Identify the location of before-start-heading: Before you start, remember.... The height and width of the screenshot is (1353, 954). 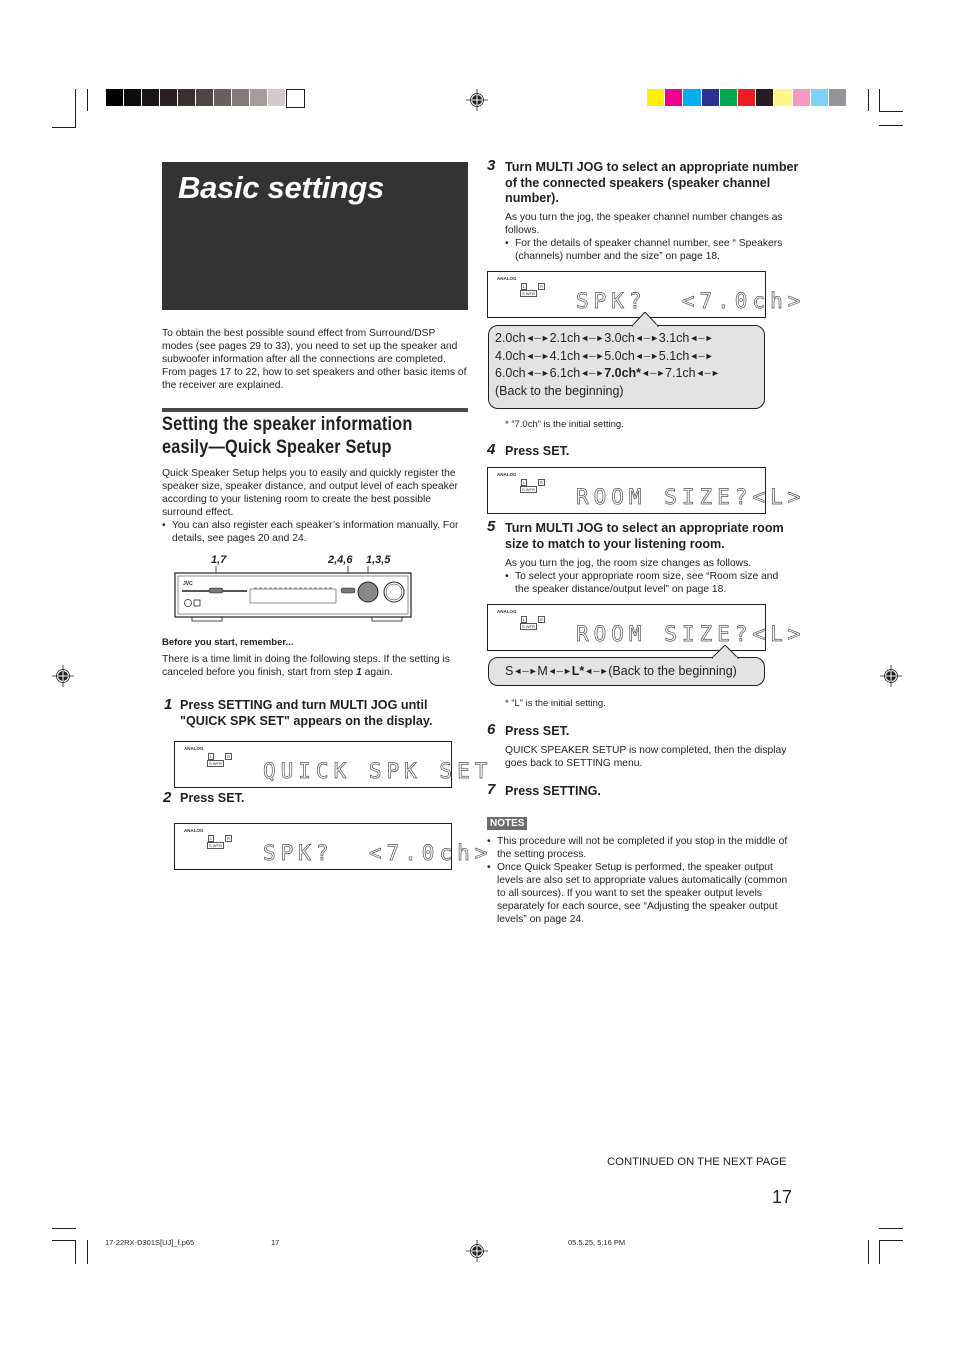
(228, 642).